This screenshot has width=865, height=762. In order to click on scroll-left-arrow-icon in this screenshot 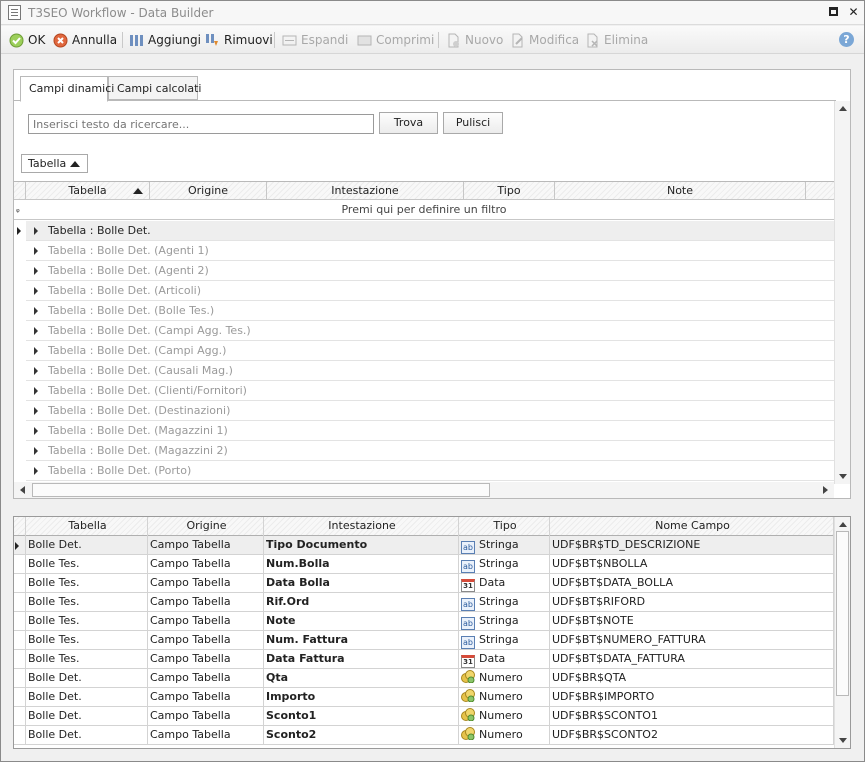, I will do `click(22, 490)`.